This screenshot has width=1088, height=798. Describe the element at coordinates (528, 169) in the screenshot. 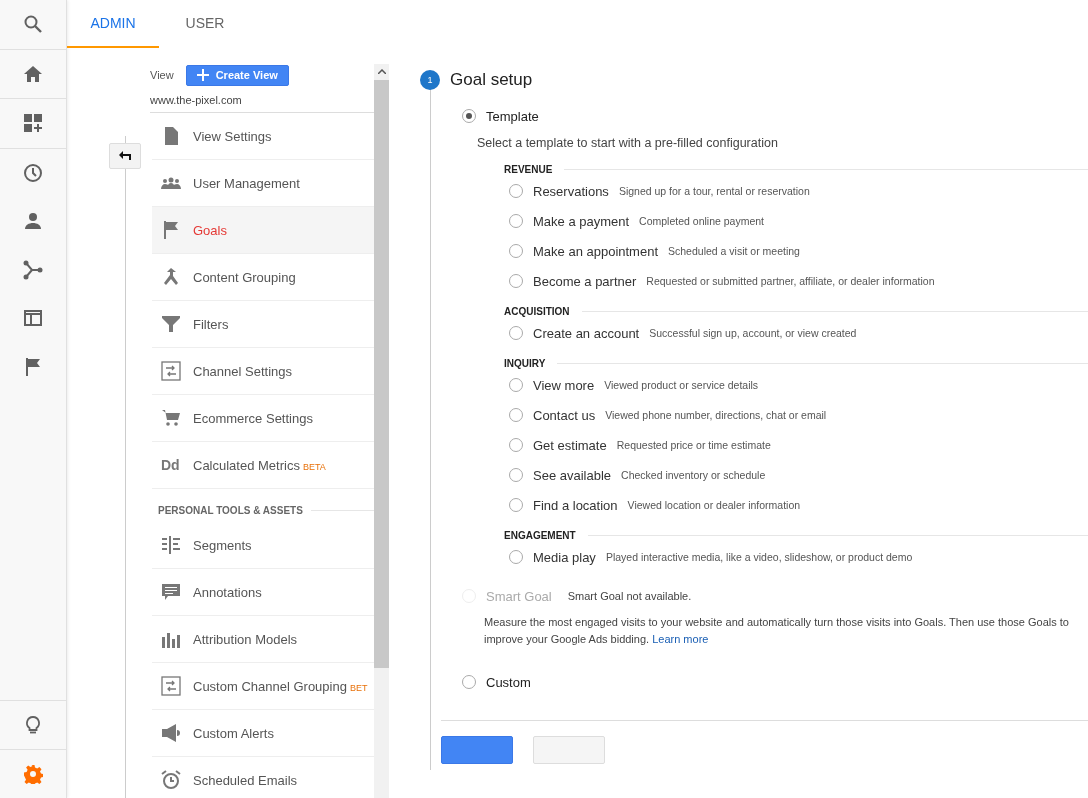

I see `category-heading: REVENUE` at that location.